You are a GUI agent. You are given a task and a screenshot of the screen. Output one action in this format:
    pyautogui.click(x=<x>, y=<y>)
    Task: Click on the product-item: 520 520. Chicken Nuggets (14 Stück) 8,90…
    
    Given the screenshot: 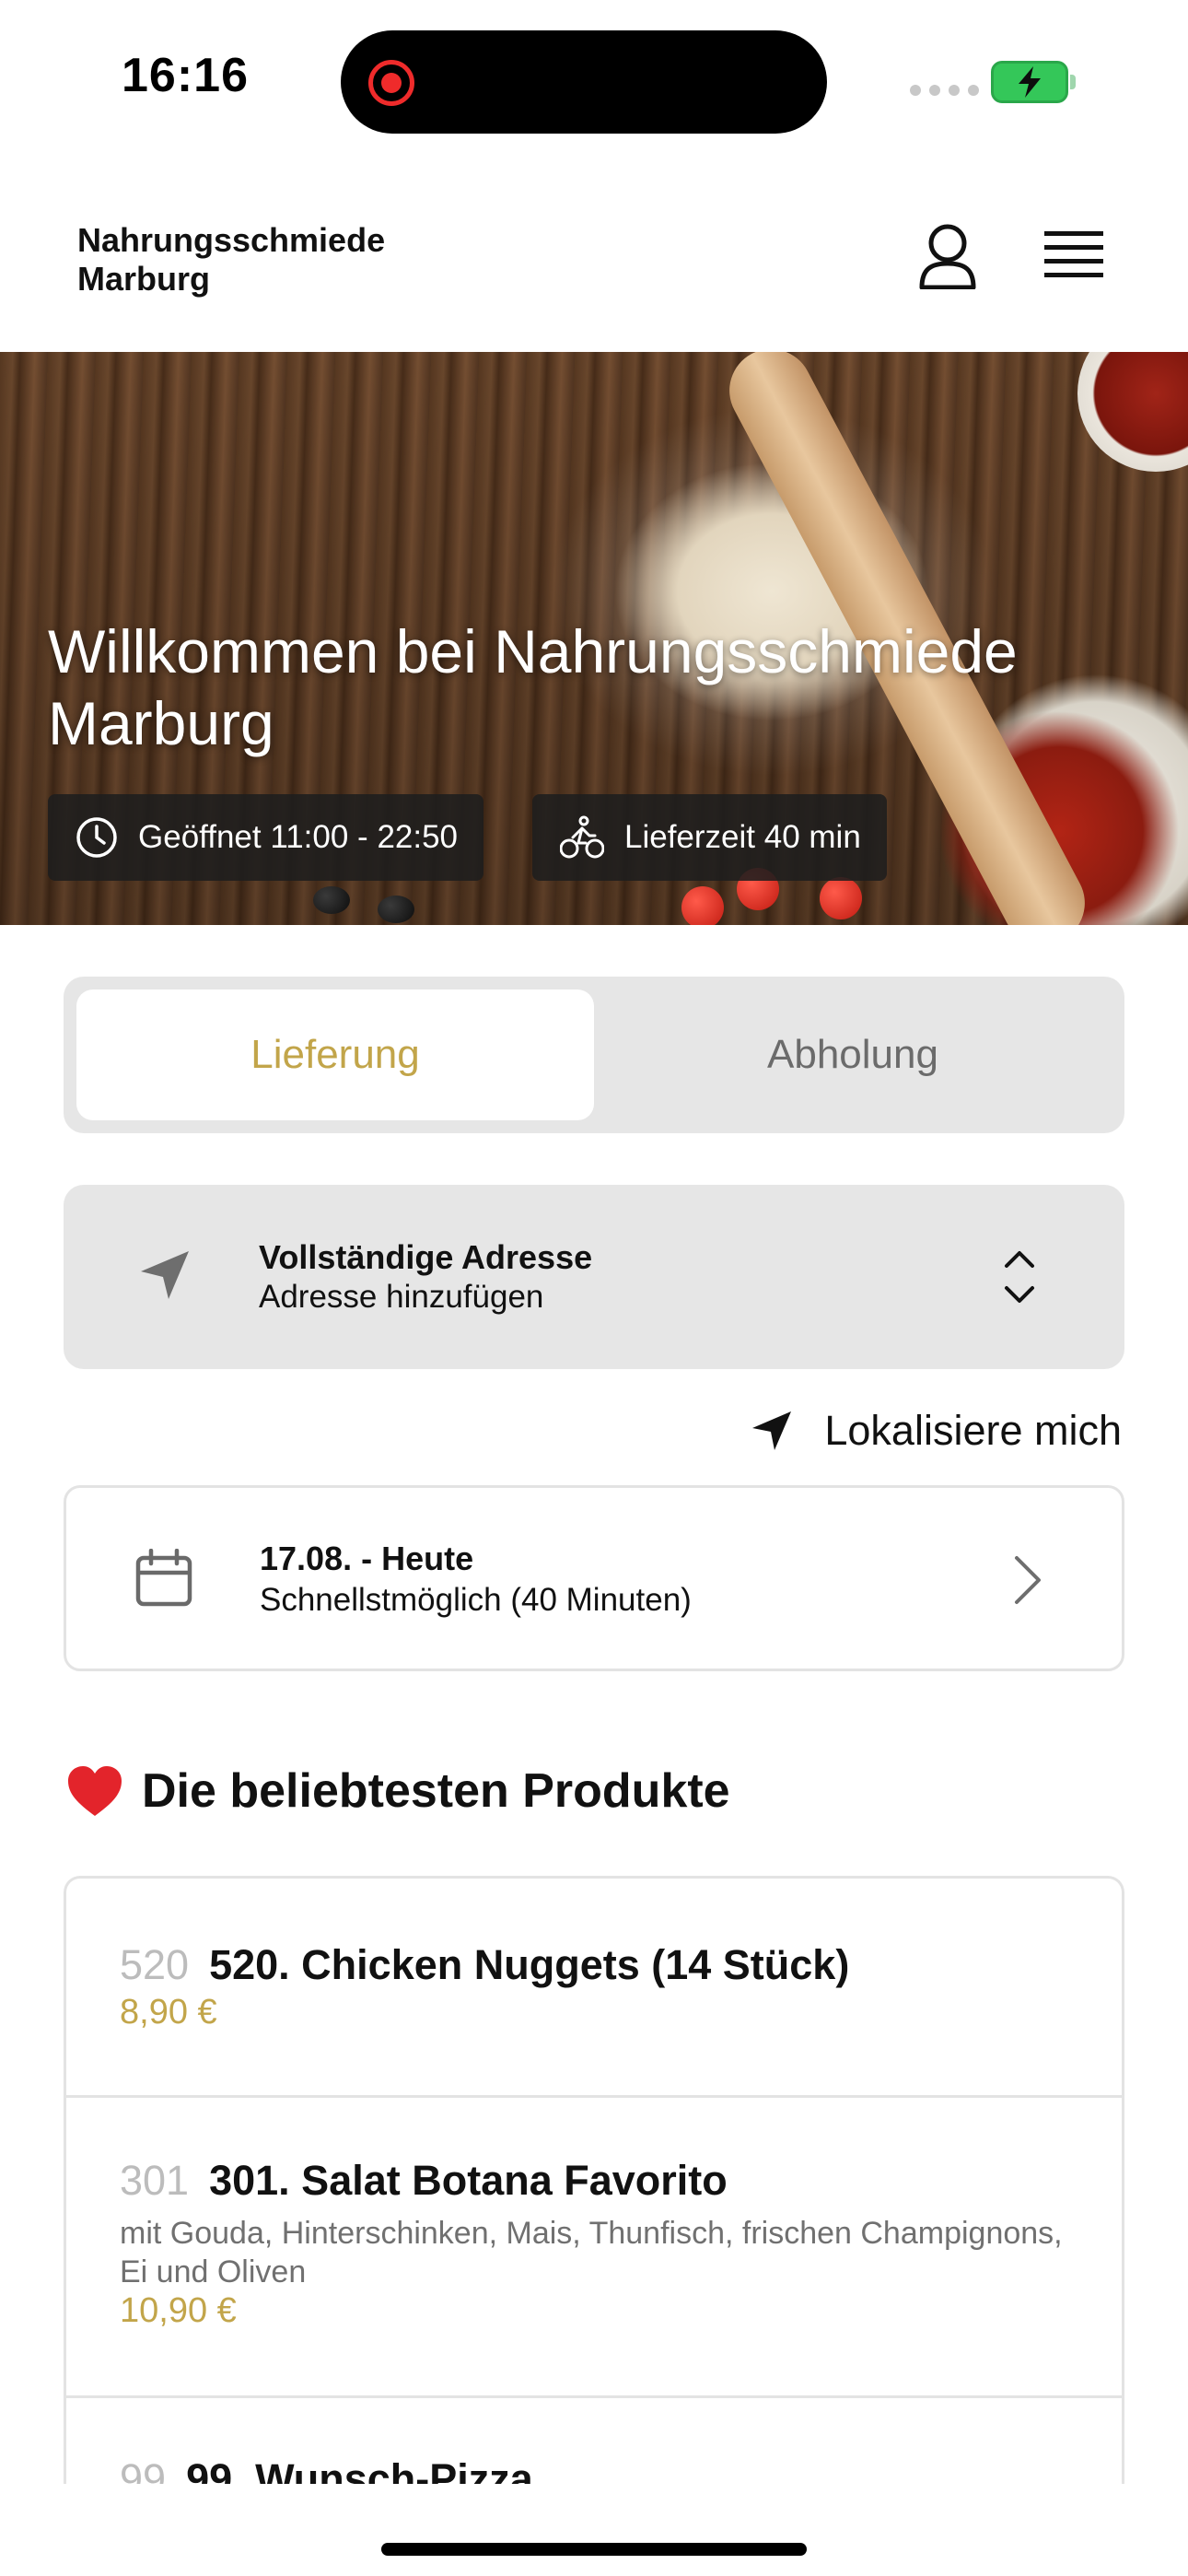 What is the action you would take?
    pyautogui.click(x=594, y=1988)
    